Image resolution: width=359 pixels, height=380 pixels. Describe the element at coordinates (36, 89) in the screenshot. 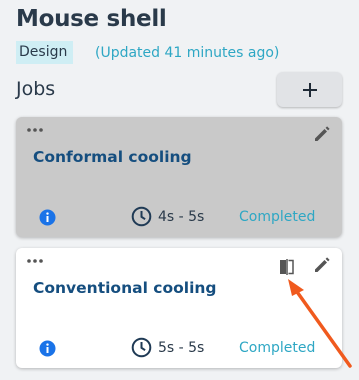

I see `jobs-label: Jobs` at that location.